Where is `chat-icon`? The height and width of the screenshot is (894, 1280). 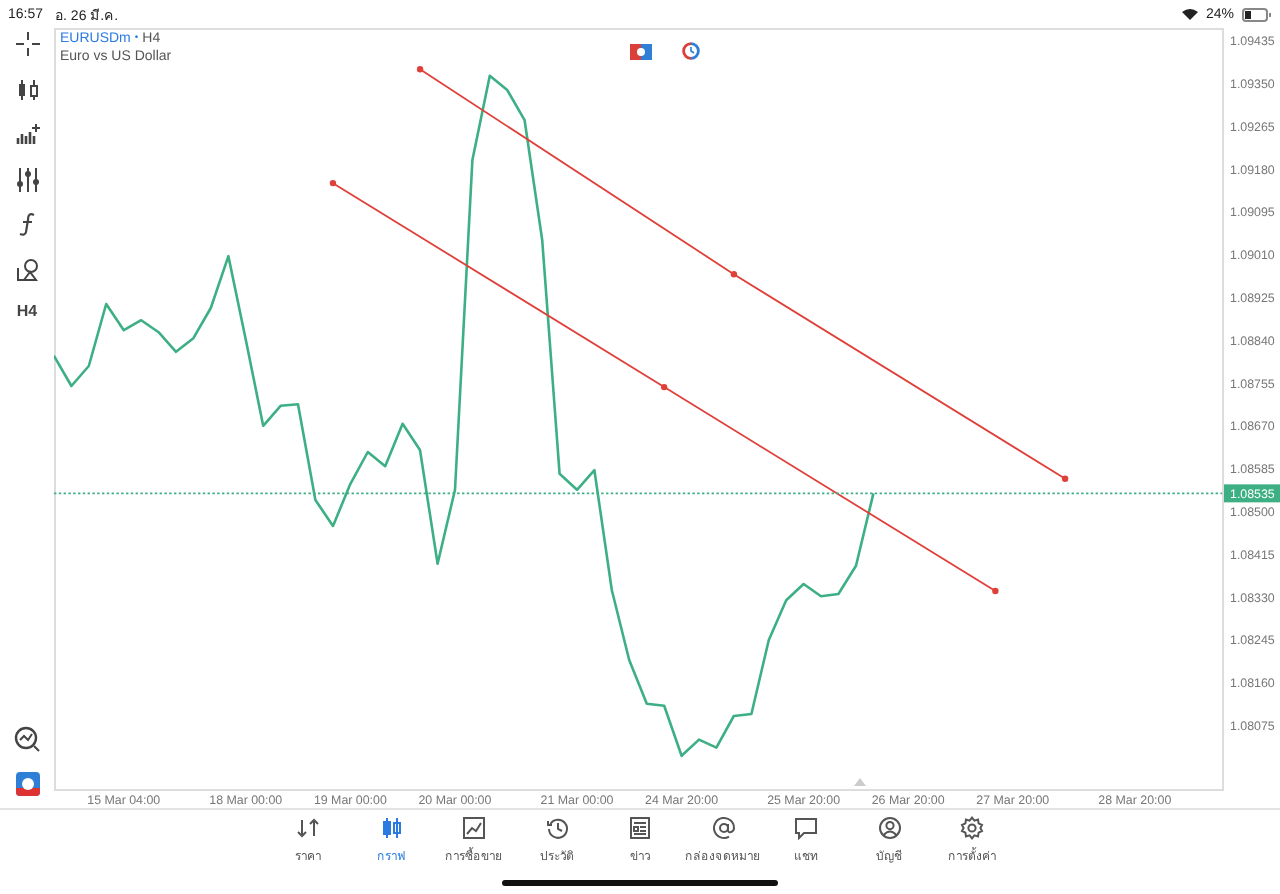
chat-icon is located at coordinates (806, 828).